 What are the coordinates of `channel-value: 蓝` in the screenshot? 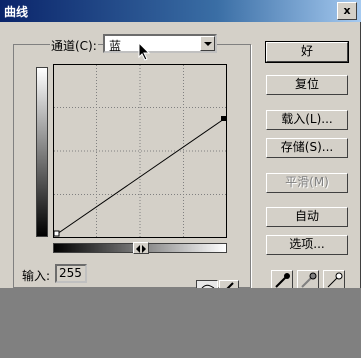 It's located at (115, 46).